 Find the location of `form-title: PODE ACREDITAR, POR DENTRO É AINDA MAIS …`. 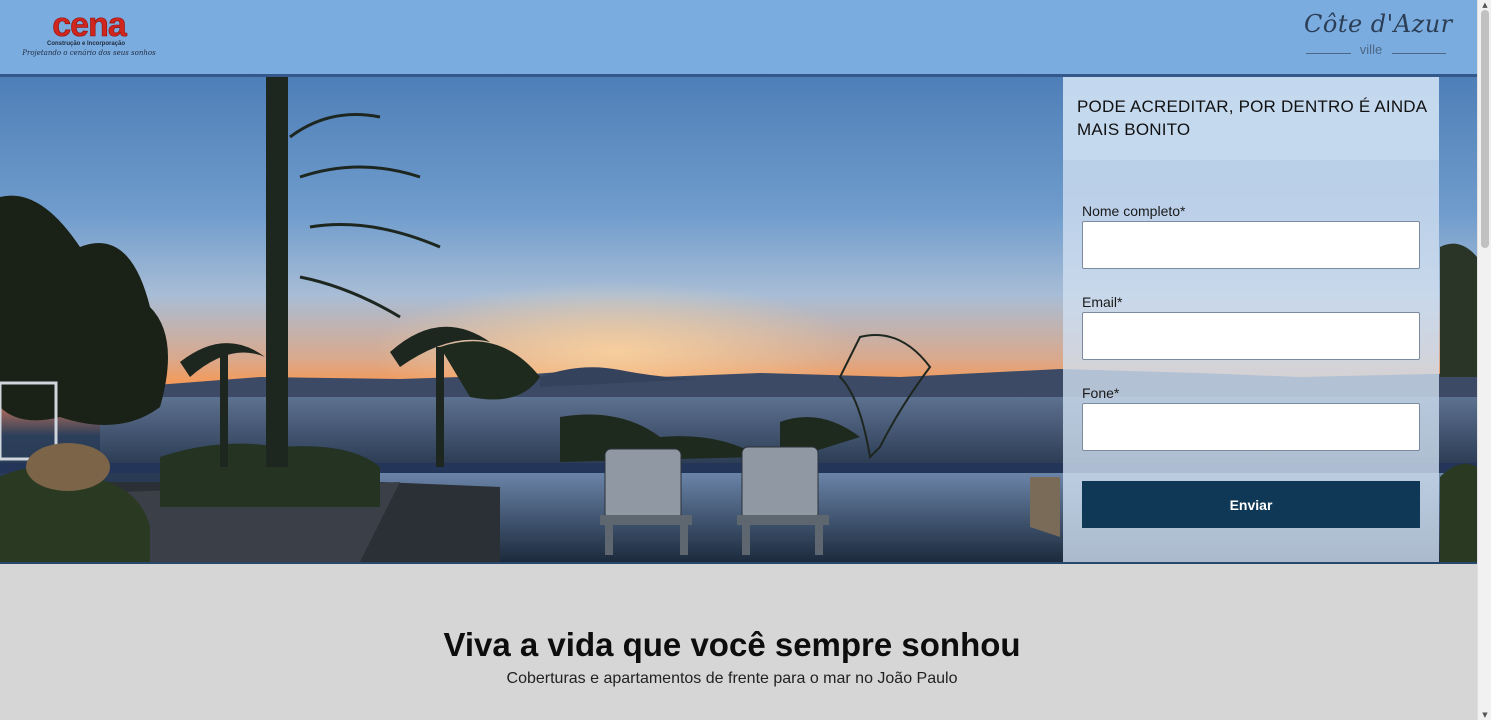

form-title: PODE ACREDITAR, POR DENTRO É AINDA MAIS … is located at coordinates (1252, 118).